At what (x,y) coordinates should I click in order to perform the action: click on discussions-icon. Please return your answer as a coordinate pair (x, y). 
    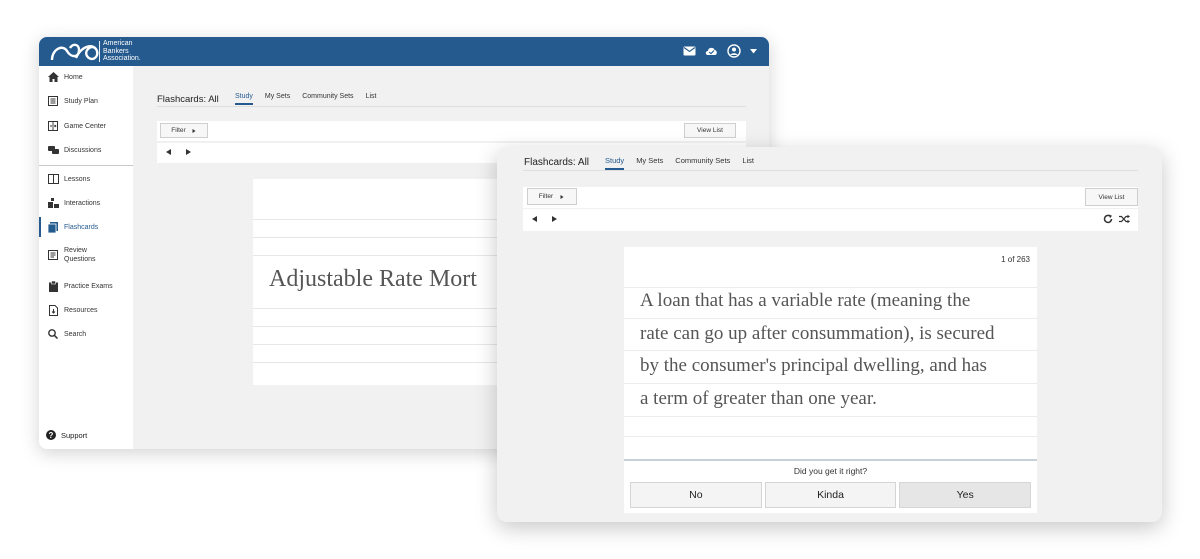
    Looking at the image, I should click on (53, 150).